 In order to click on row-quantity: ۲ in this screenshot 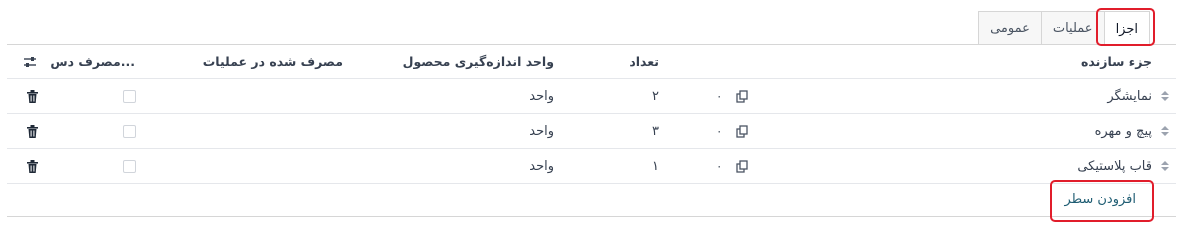, I will do `click(655, 96)`.